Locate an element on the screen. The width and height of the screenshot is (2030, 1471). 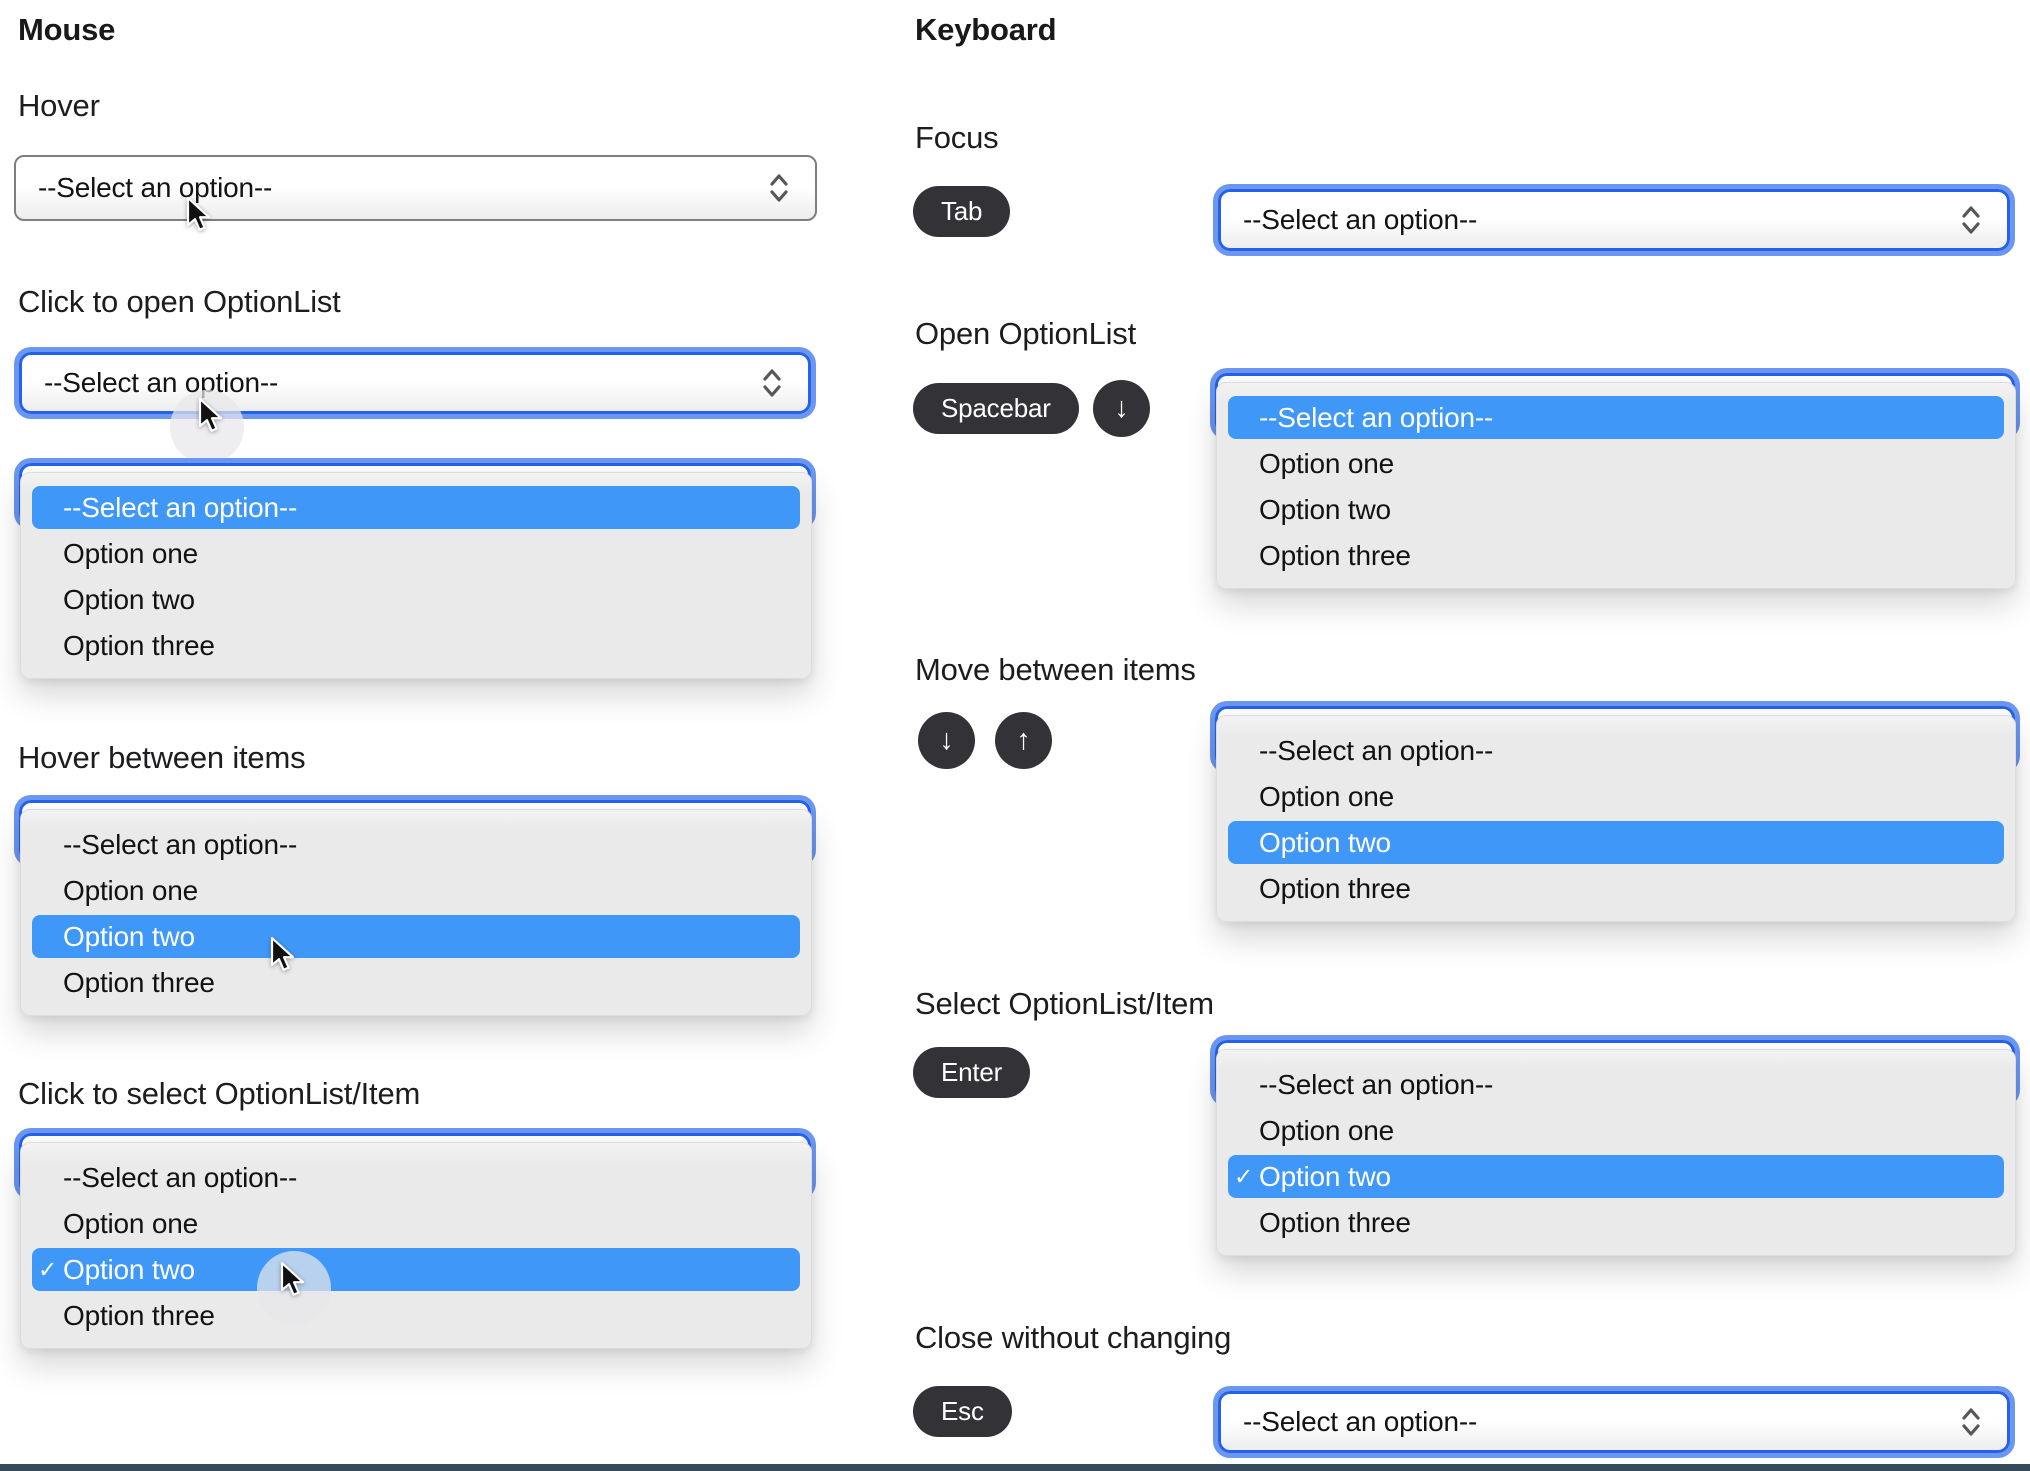
bottom-divider is located at coordinates (1015, 1467).